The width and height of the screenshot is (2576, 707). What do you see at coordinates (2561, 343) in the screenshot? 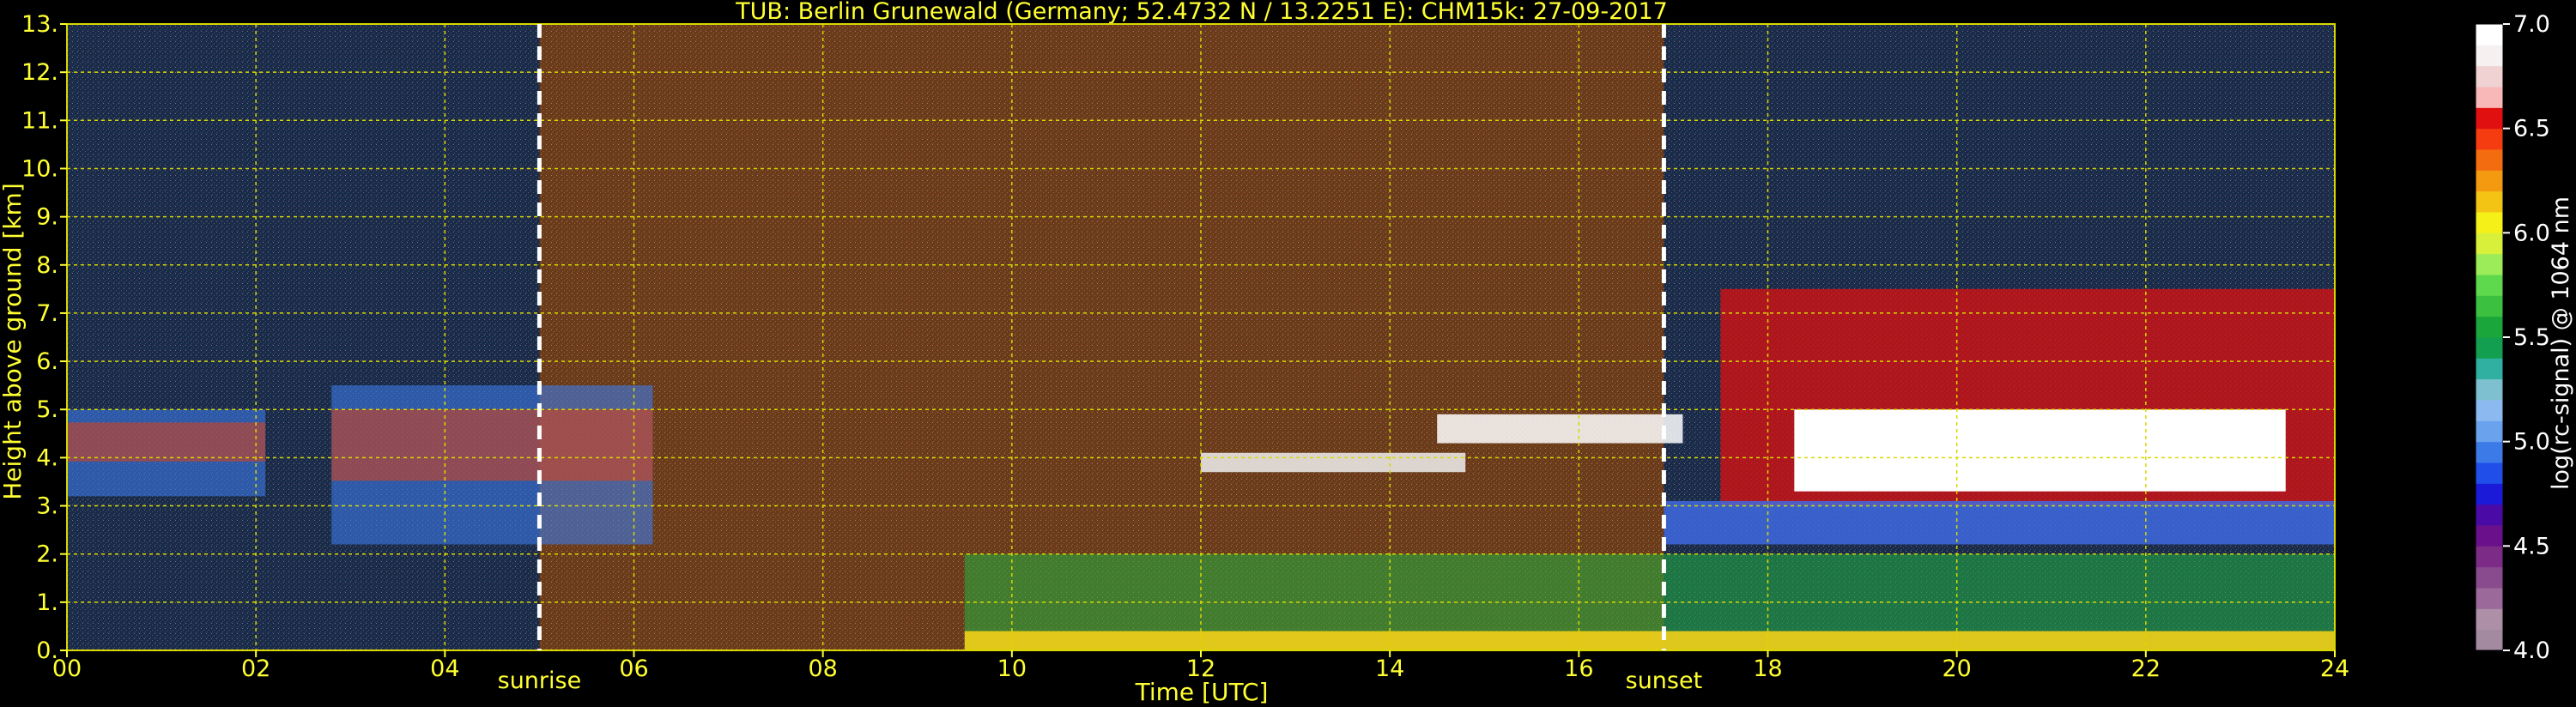
I see `colorbar-label: log(rc-signal) @ 1064 nm` at bounding box center [2561, 343].